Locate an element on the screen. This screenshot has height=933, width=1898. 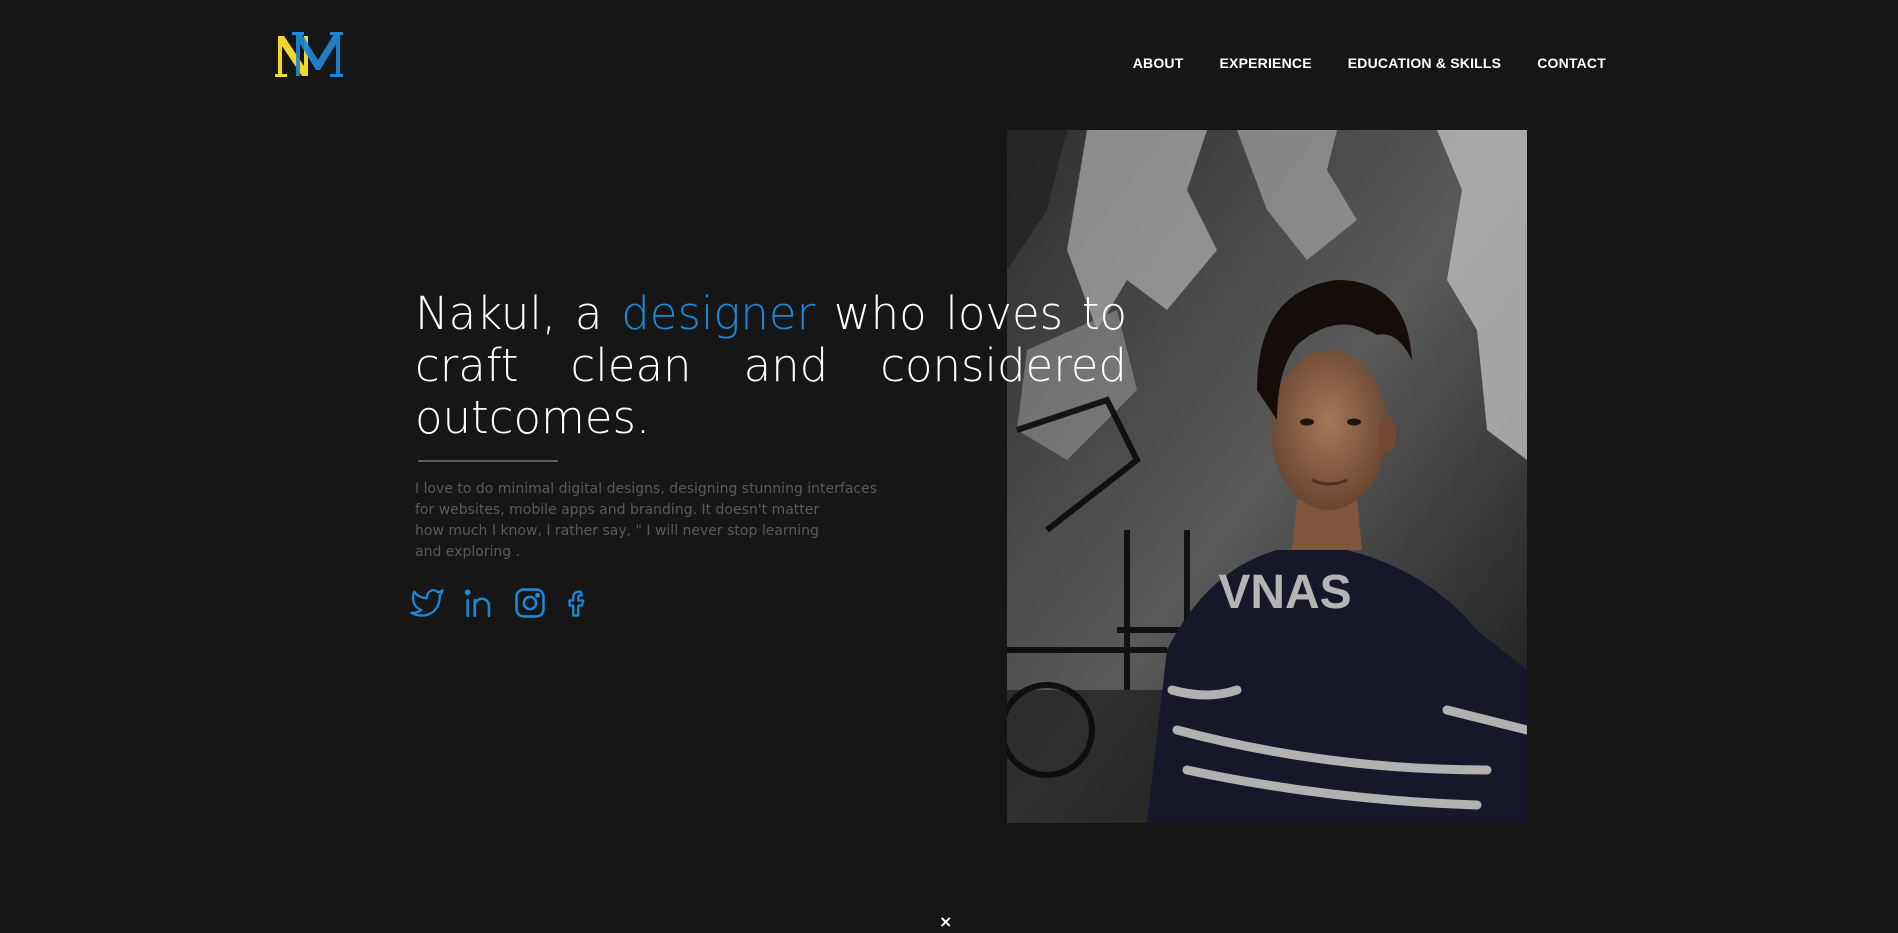
hero-description-line: and exploring . is located at coordinates (468, 552).